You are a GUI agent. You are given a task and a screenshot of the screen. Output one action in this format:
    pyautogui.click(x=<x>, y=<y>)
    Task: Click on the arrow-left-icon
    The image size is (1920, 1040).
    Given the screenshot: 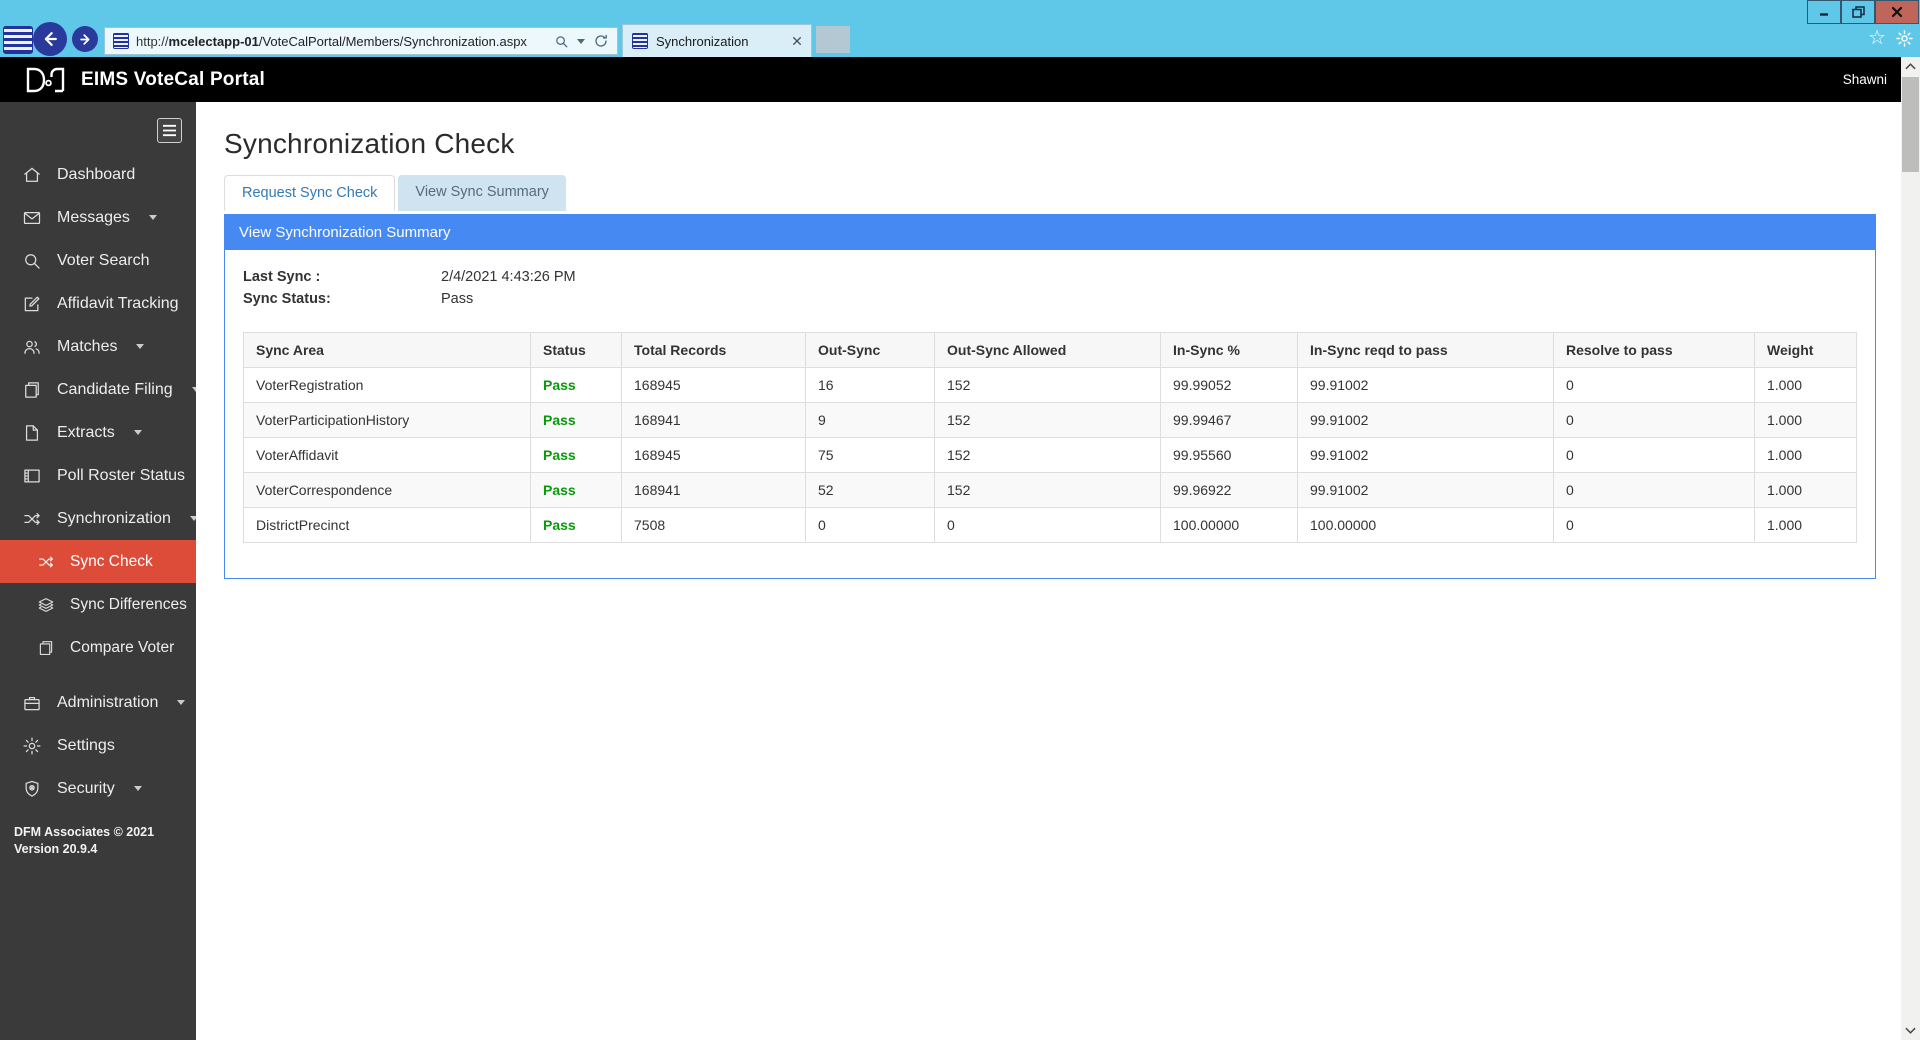 What is the action you would take?
    pyautogui.click(x=50, y=39)
    